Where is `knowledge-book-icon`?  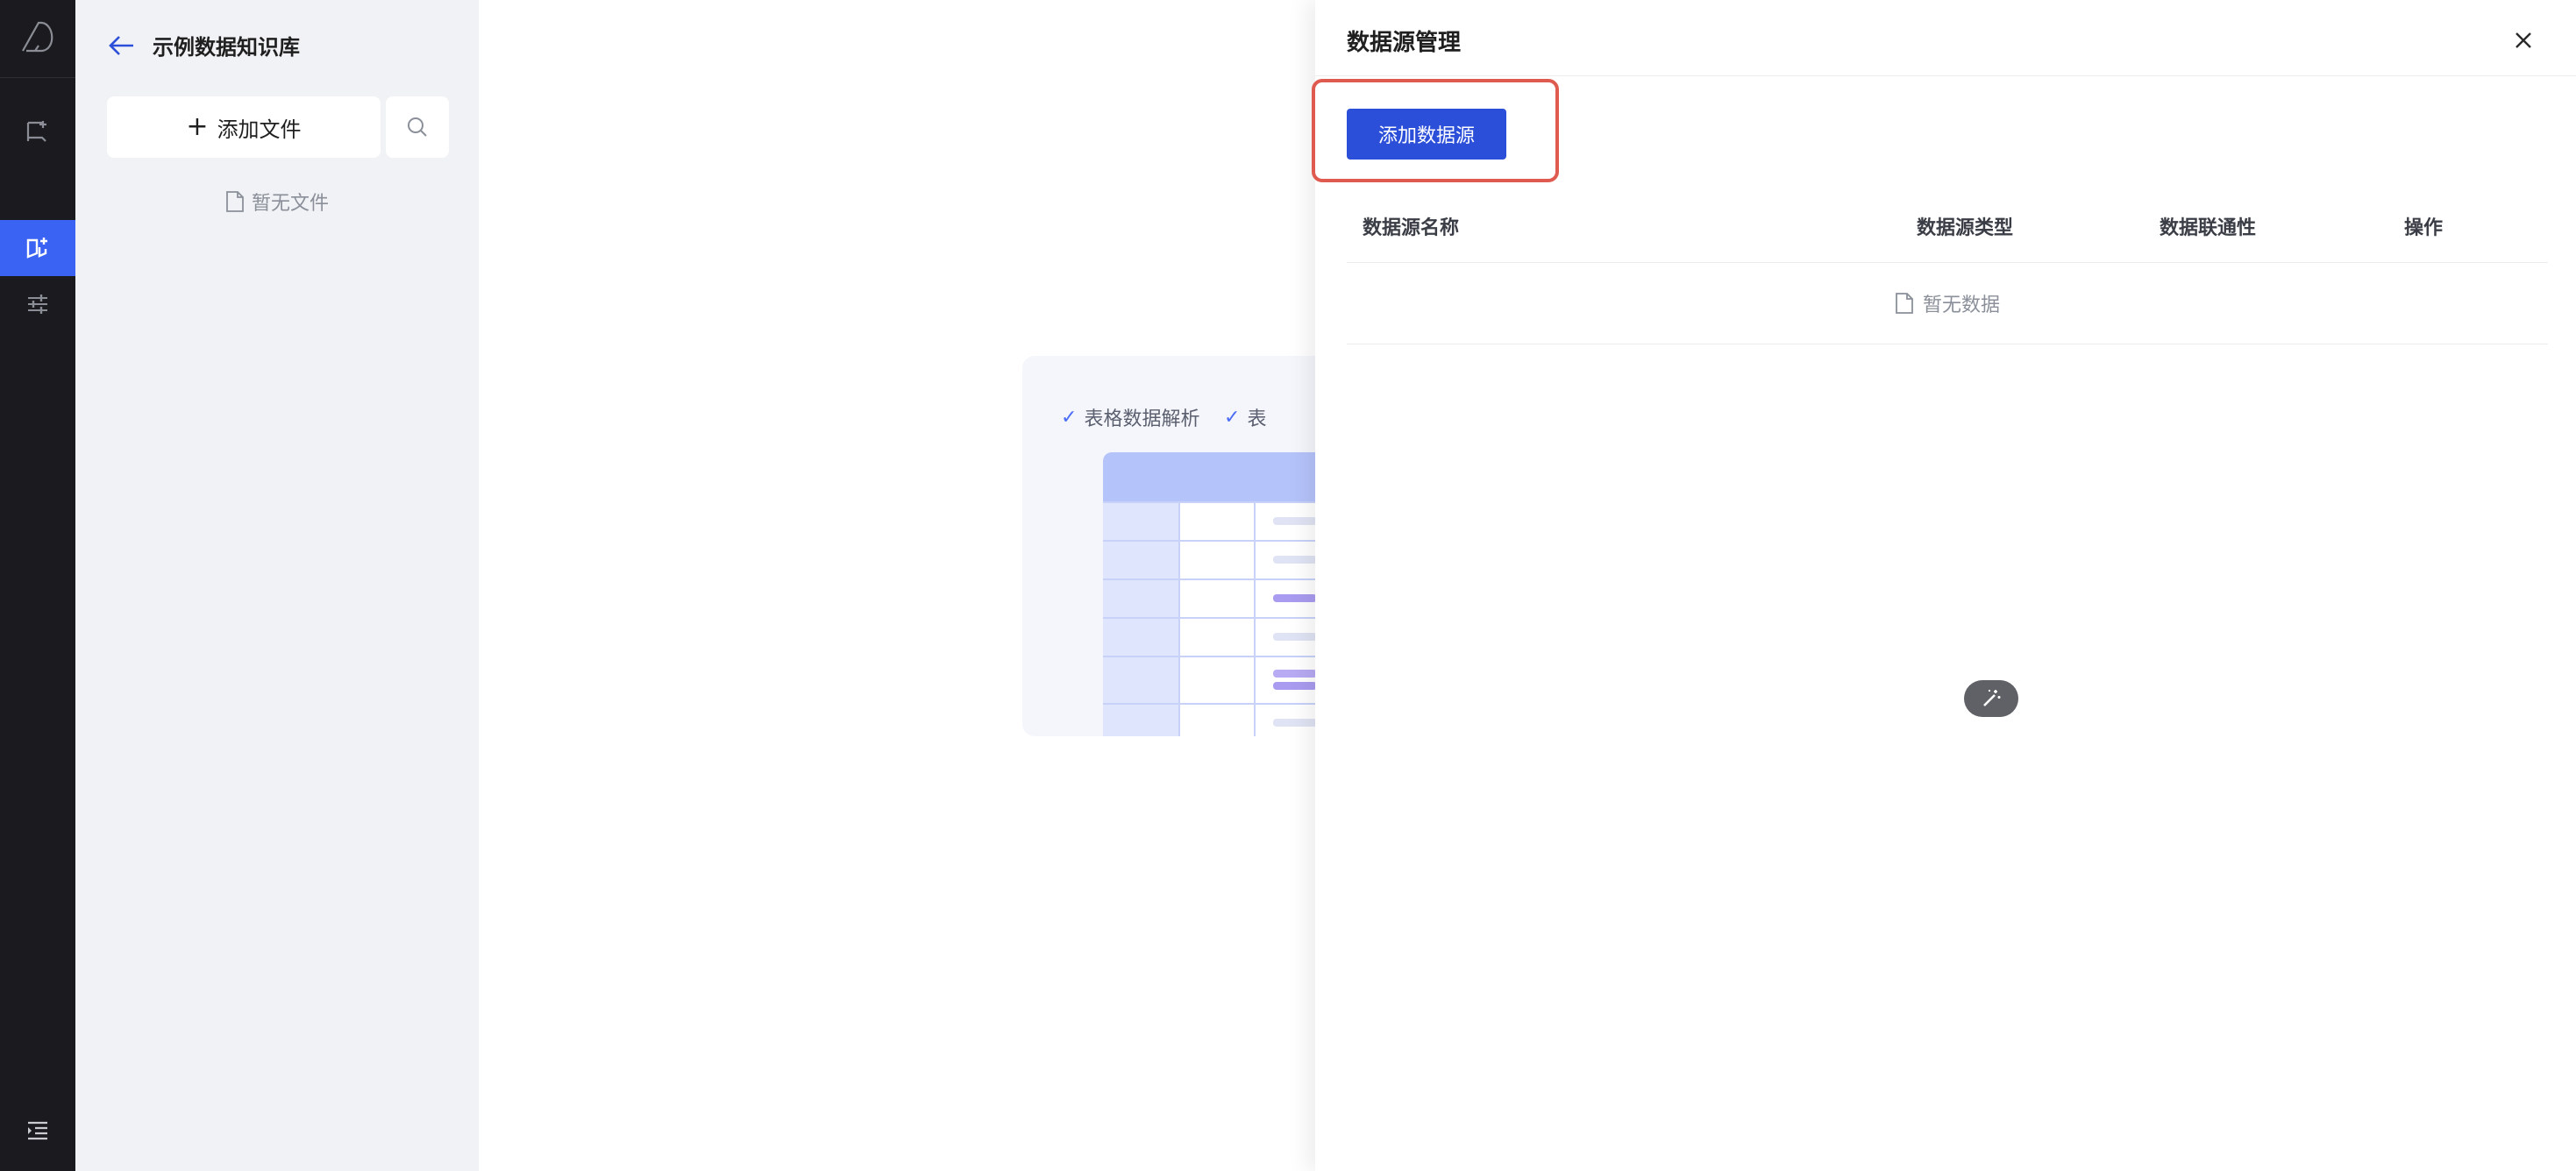 knowledge-book-icon is located at coordinates (36, 248).